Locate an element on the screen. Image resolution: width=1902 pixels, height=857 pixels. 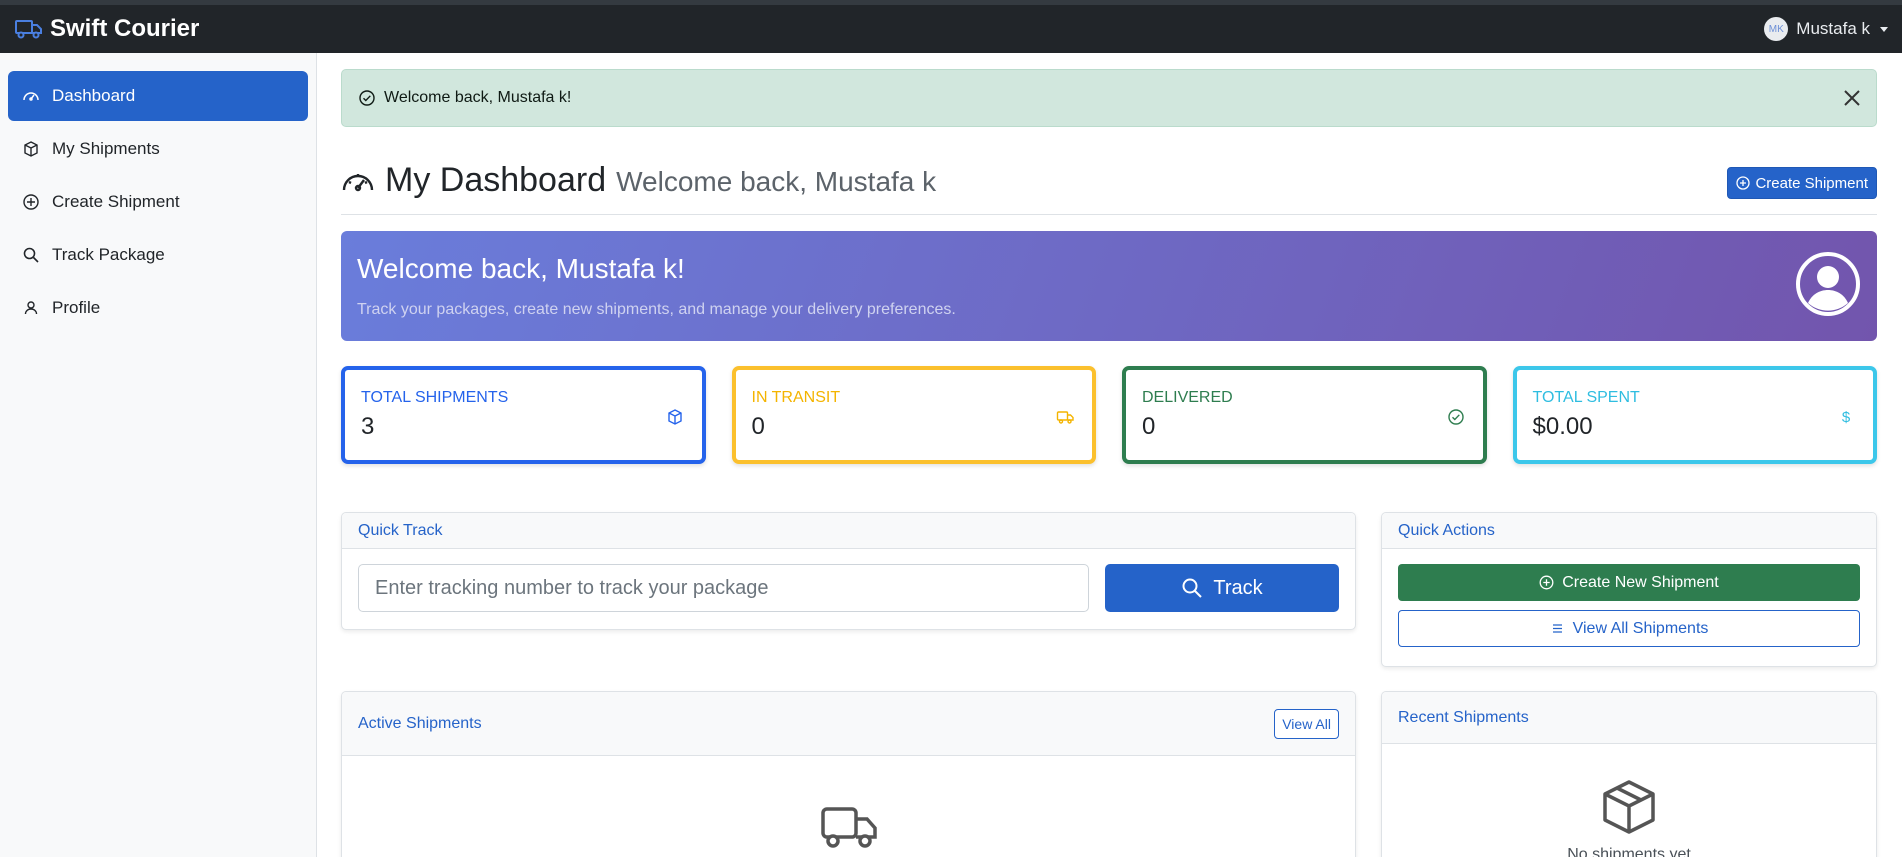
view-all-button: View All is located at coordinates (1306, 723).